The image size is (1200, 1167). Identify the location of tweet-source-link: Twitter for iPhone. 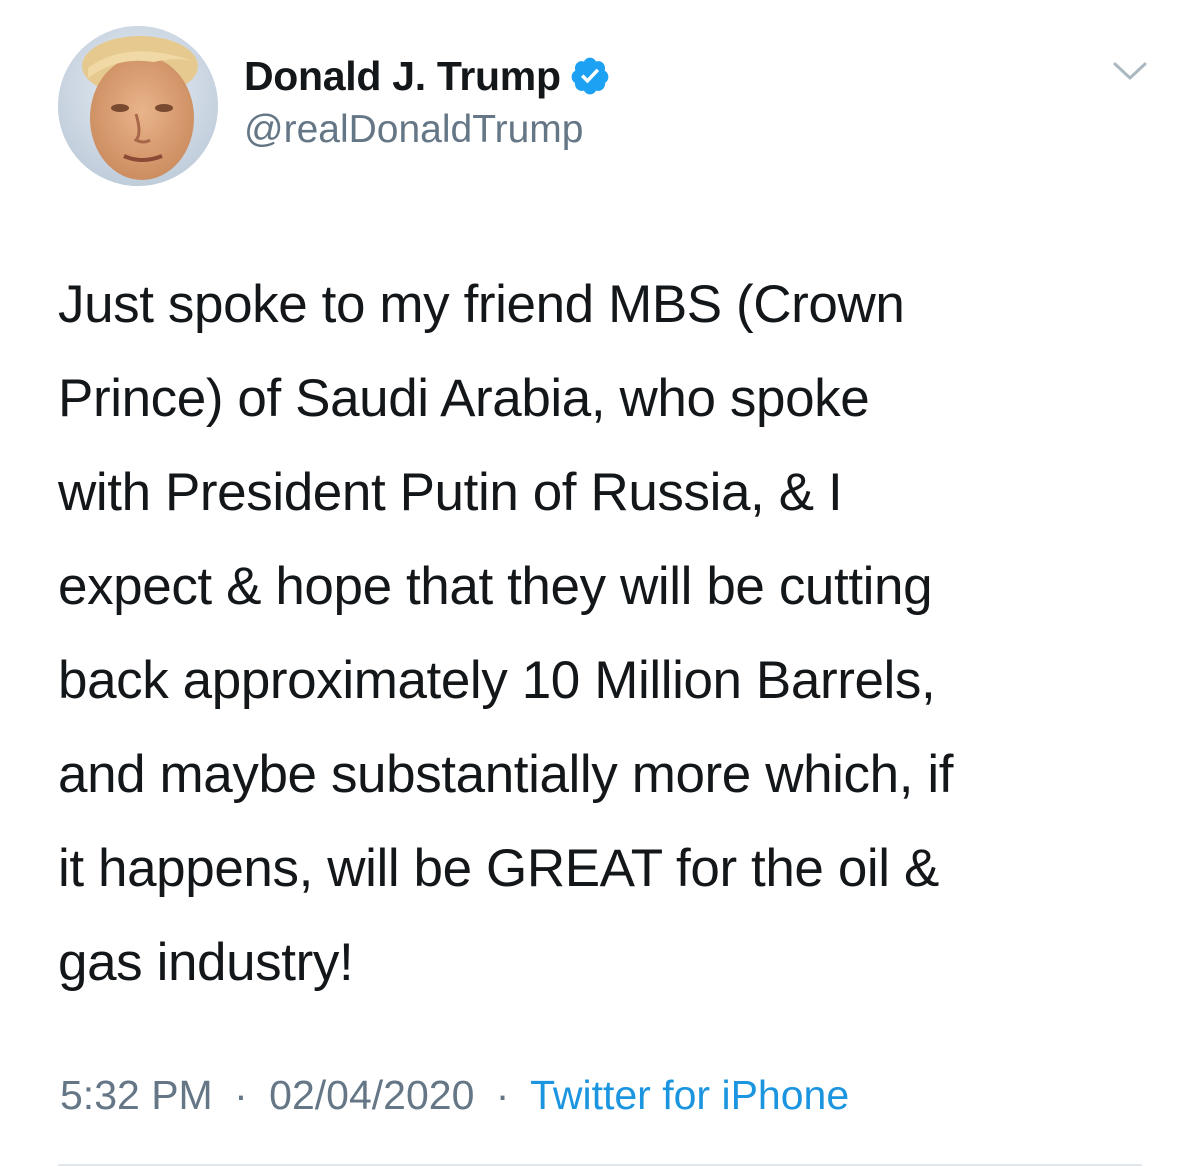
(689, 1095).